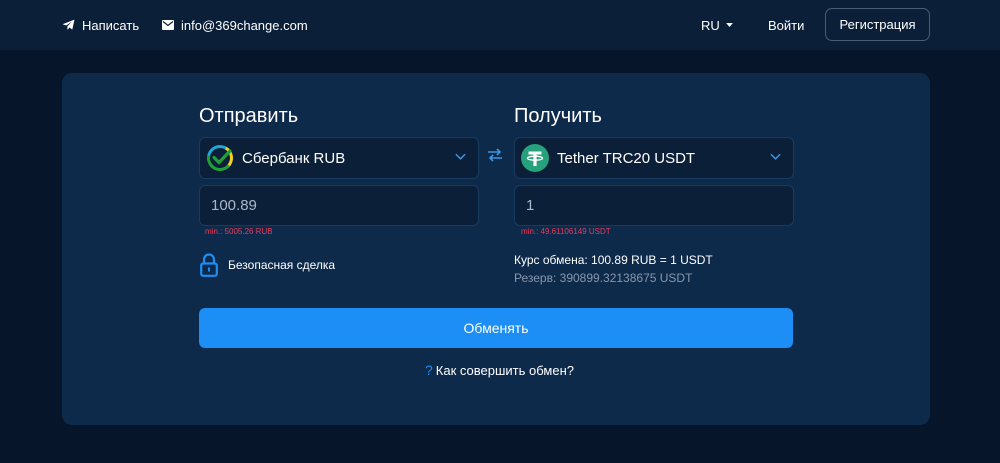 This screenshot has height=463, width=1000. Describe the element at coordinates (603, 278) in the screenshot. I see `reserve-amount: Резерв: 390899.32138675 USDT` at that location.